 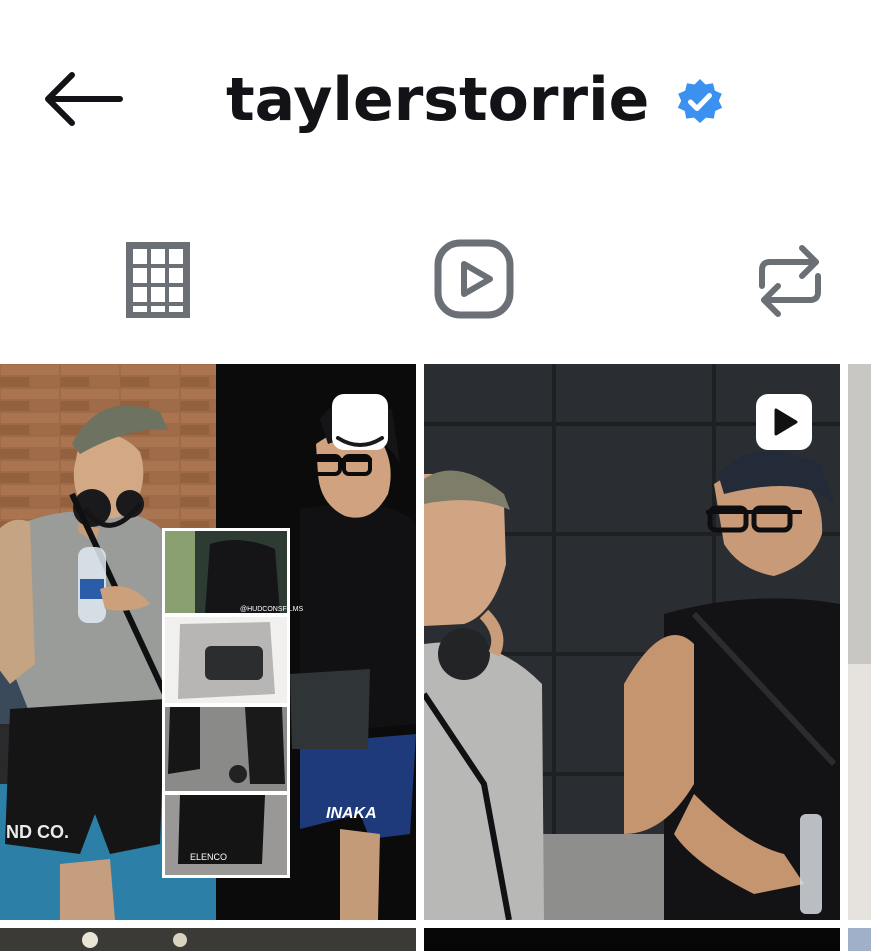 I want to click on tab-reposts, so click(x=790, y=280).